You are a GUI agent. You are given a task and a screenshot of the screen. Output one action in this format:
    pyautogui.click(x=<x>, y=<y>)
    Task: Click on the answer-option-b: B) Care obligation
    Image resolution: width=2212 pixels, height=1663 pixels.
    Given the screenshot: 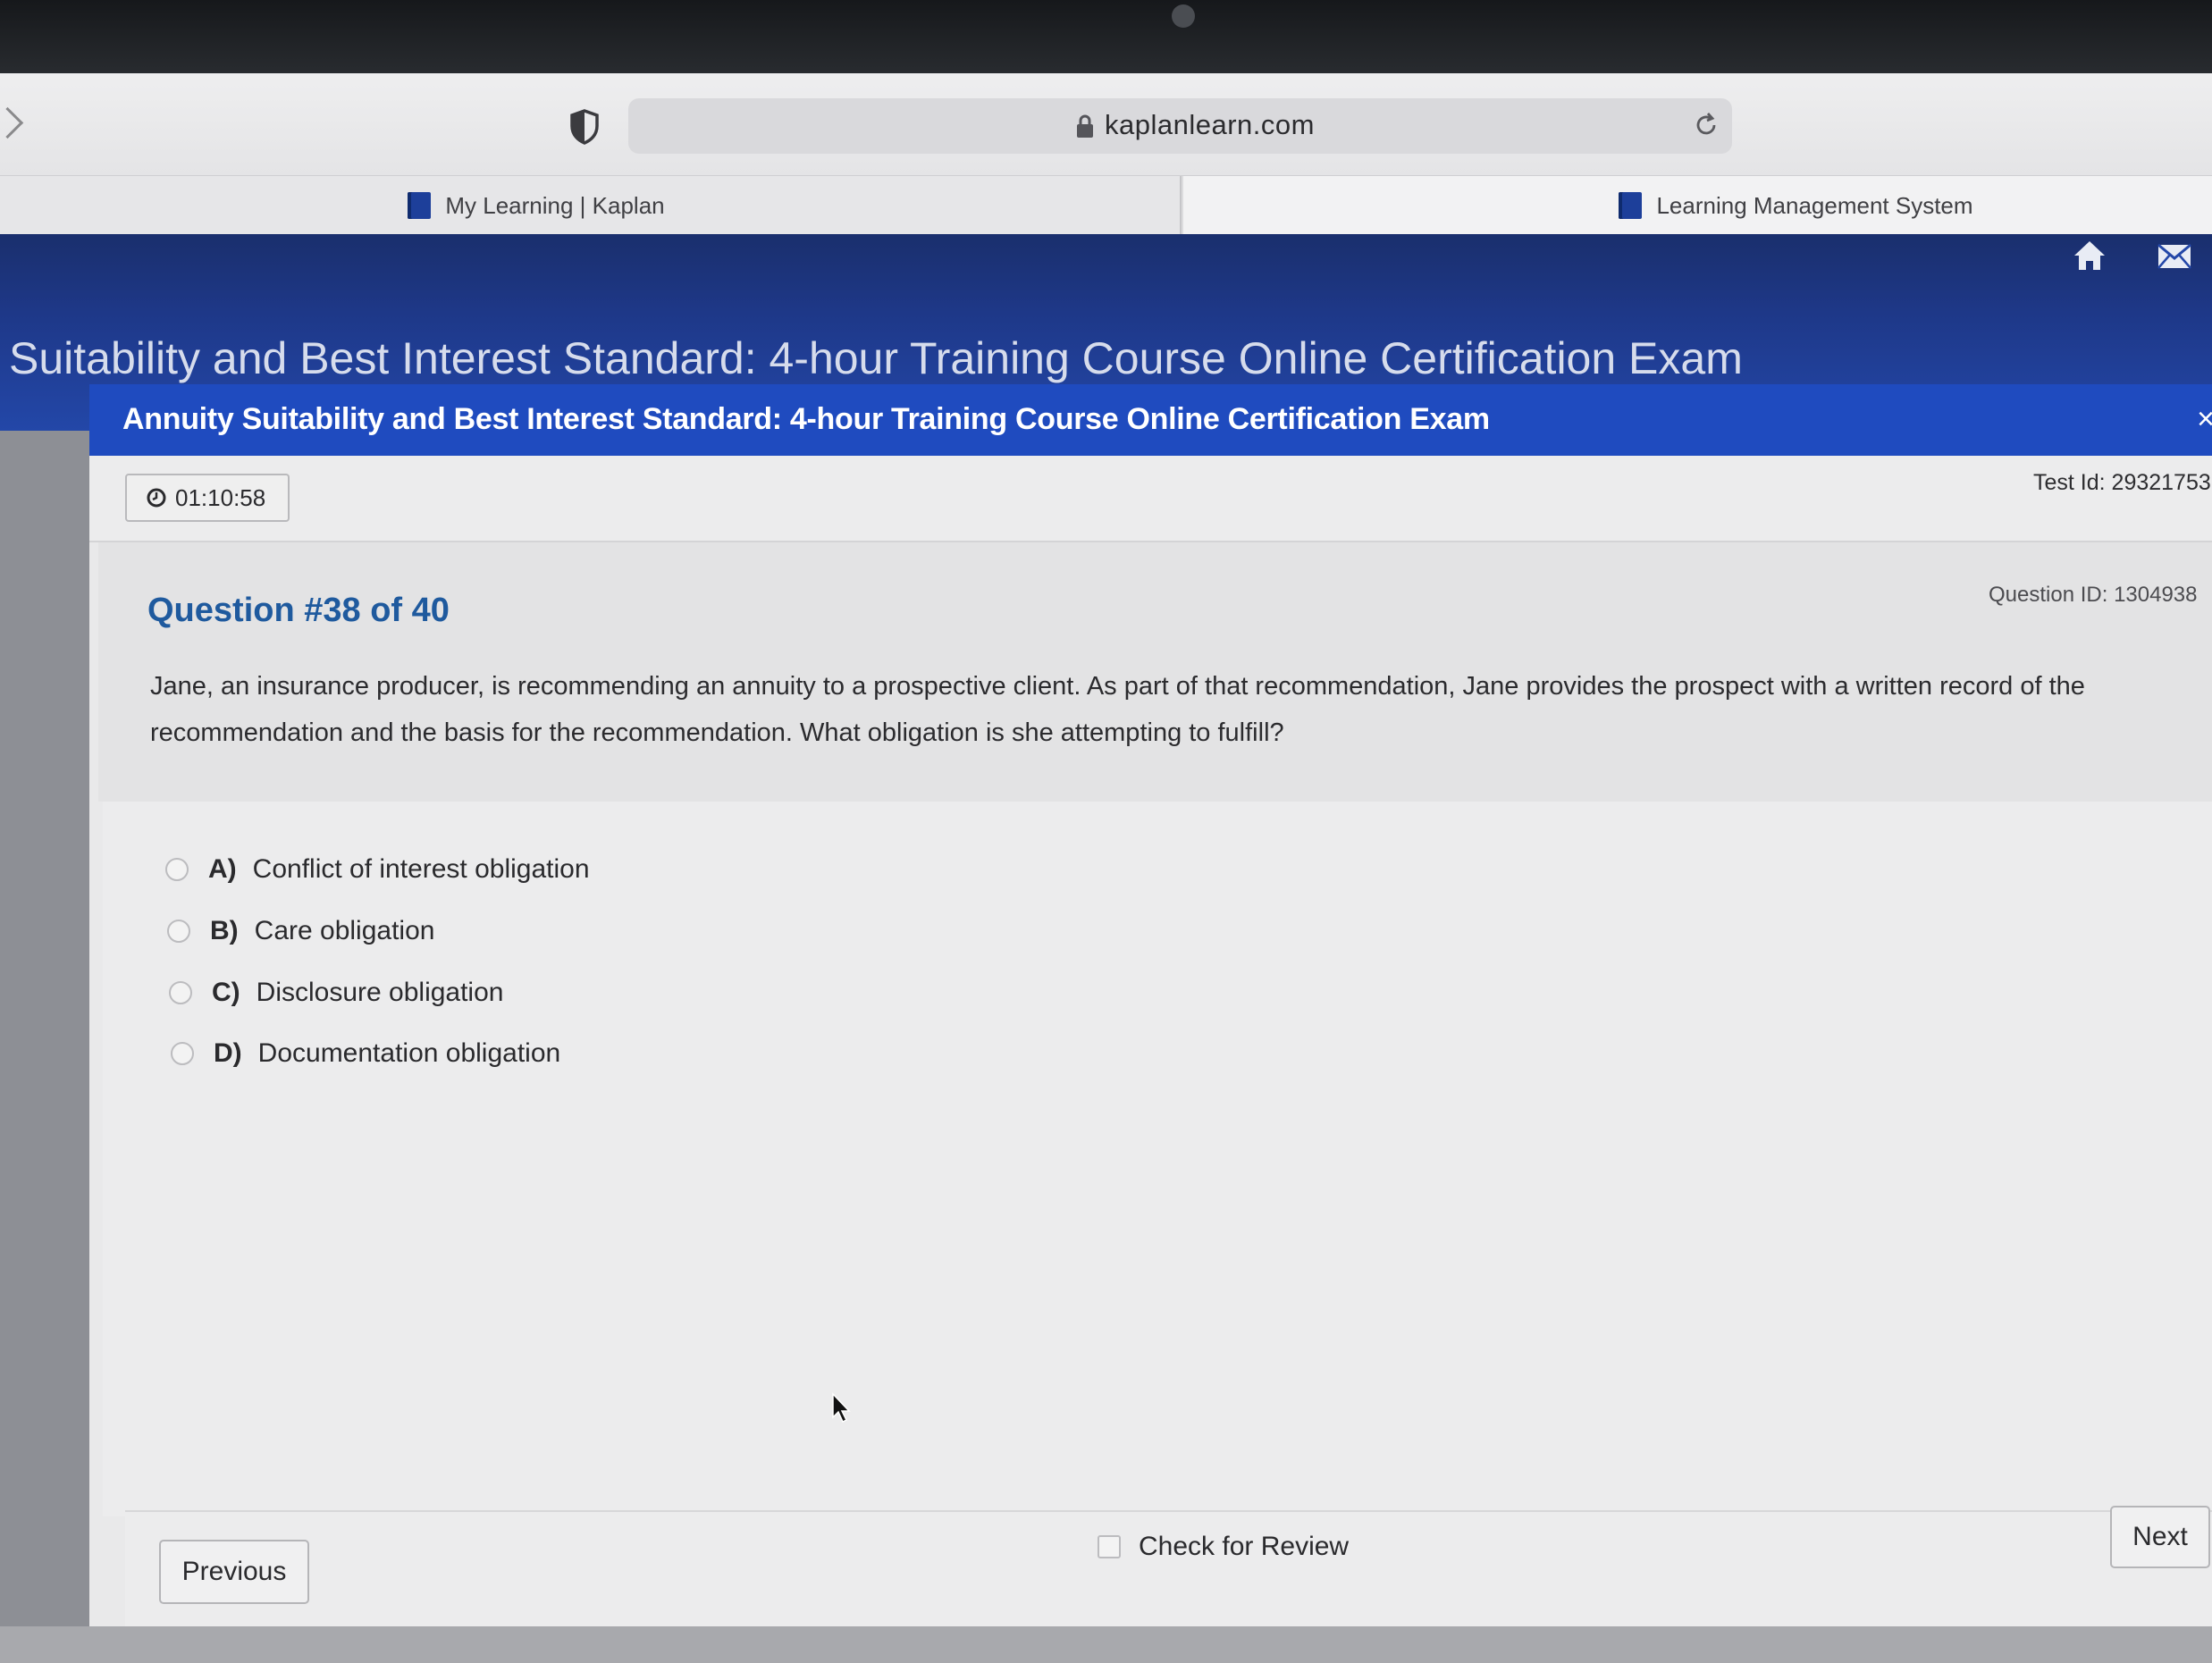 What is the action you would take?
    pyautogui.click(x=300, y=931)
    